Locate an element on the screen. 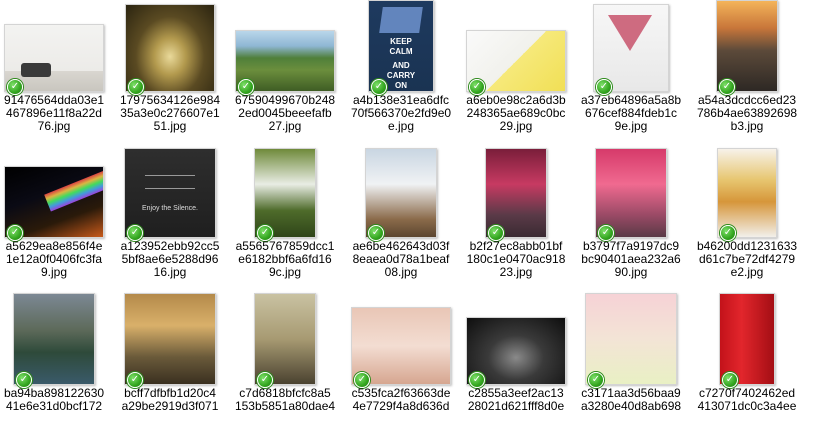 The height and width of the screenshot is (428, 814). file-item: ✓ a5565767859dcc1 e6182bbf6a6fd16 9c.jpg is located at coordinates (285, 213).